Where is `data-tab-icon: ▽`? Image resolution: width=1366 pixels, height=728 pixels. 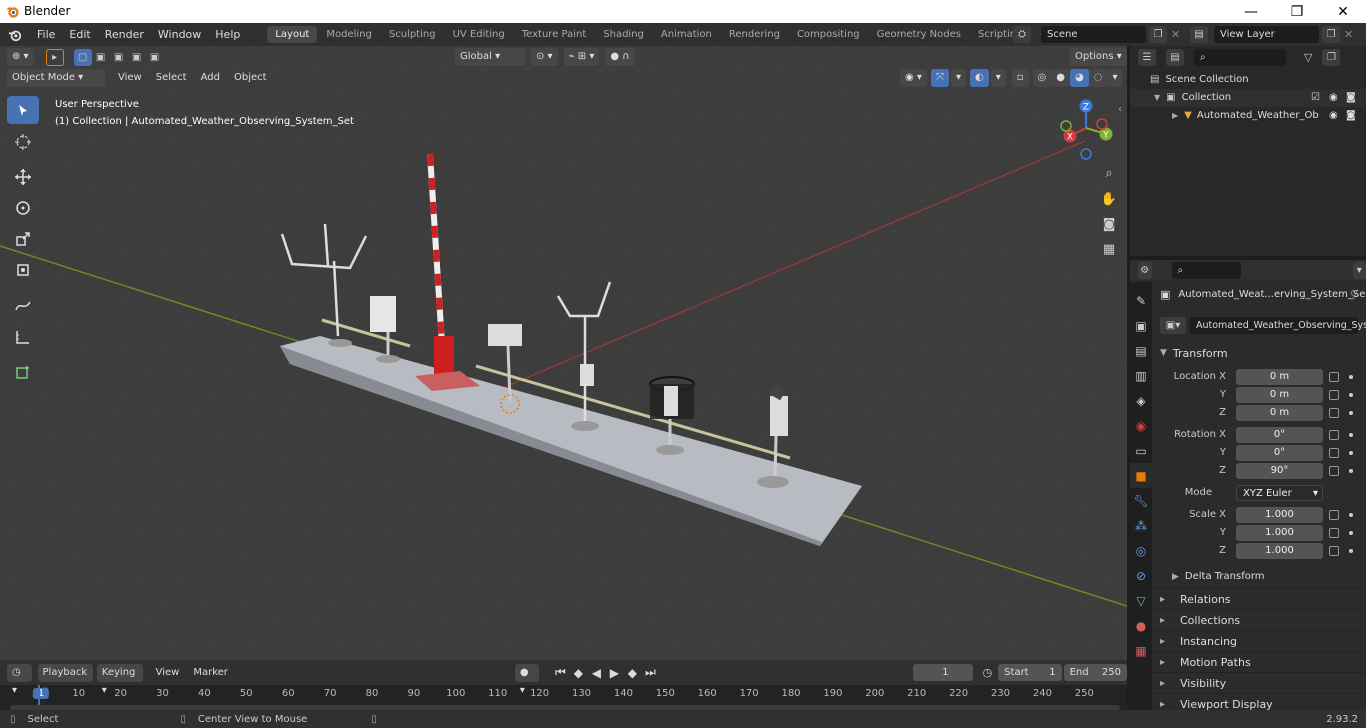 data-tab-icon: ▽ is located at coordinates (1141, 600).